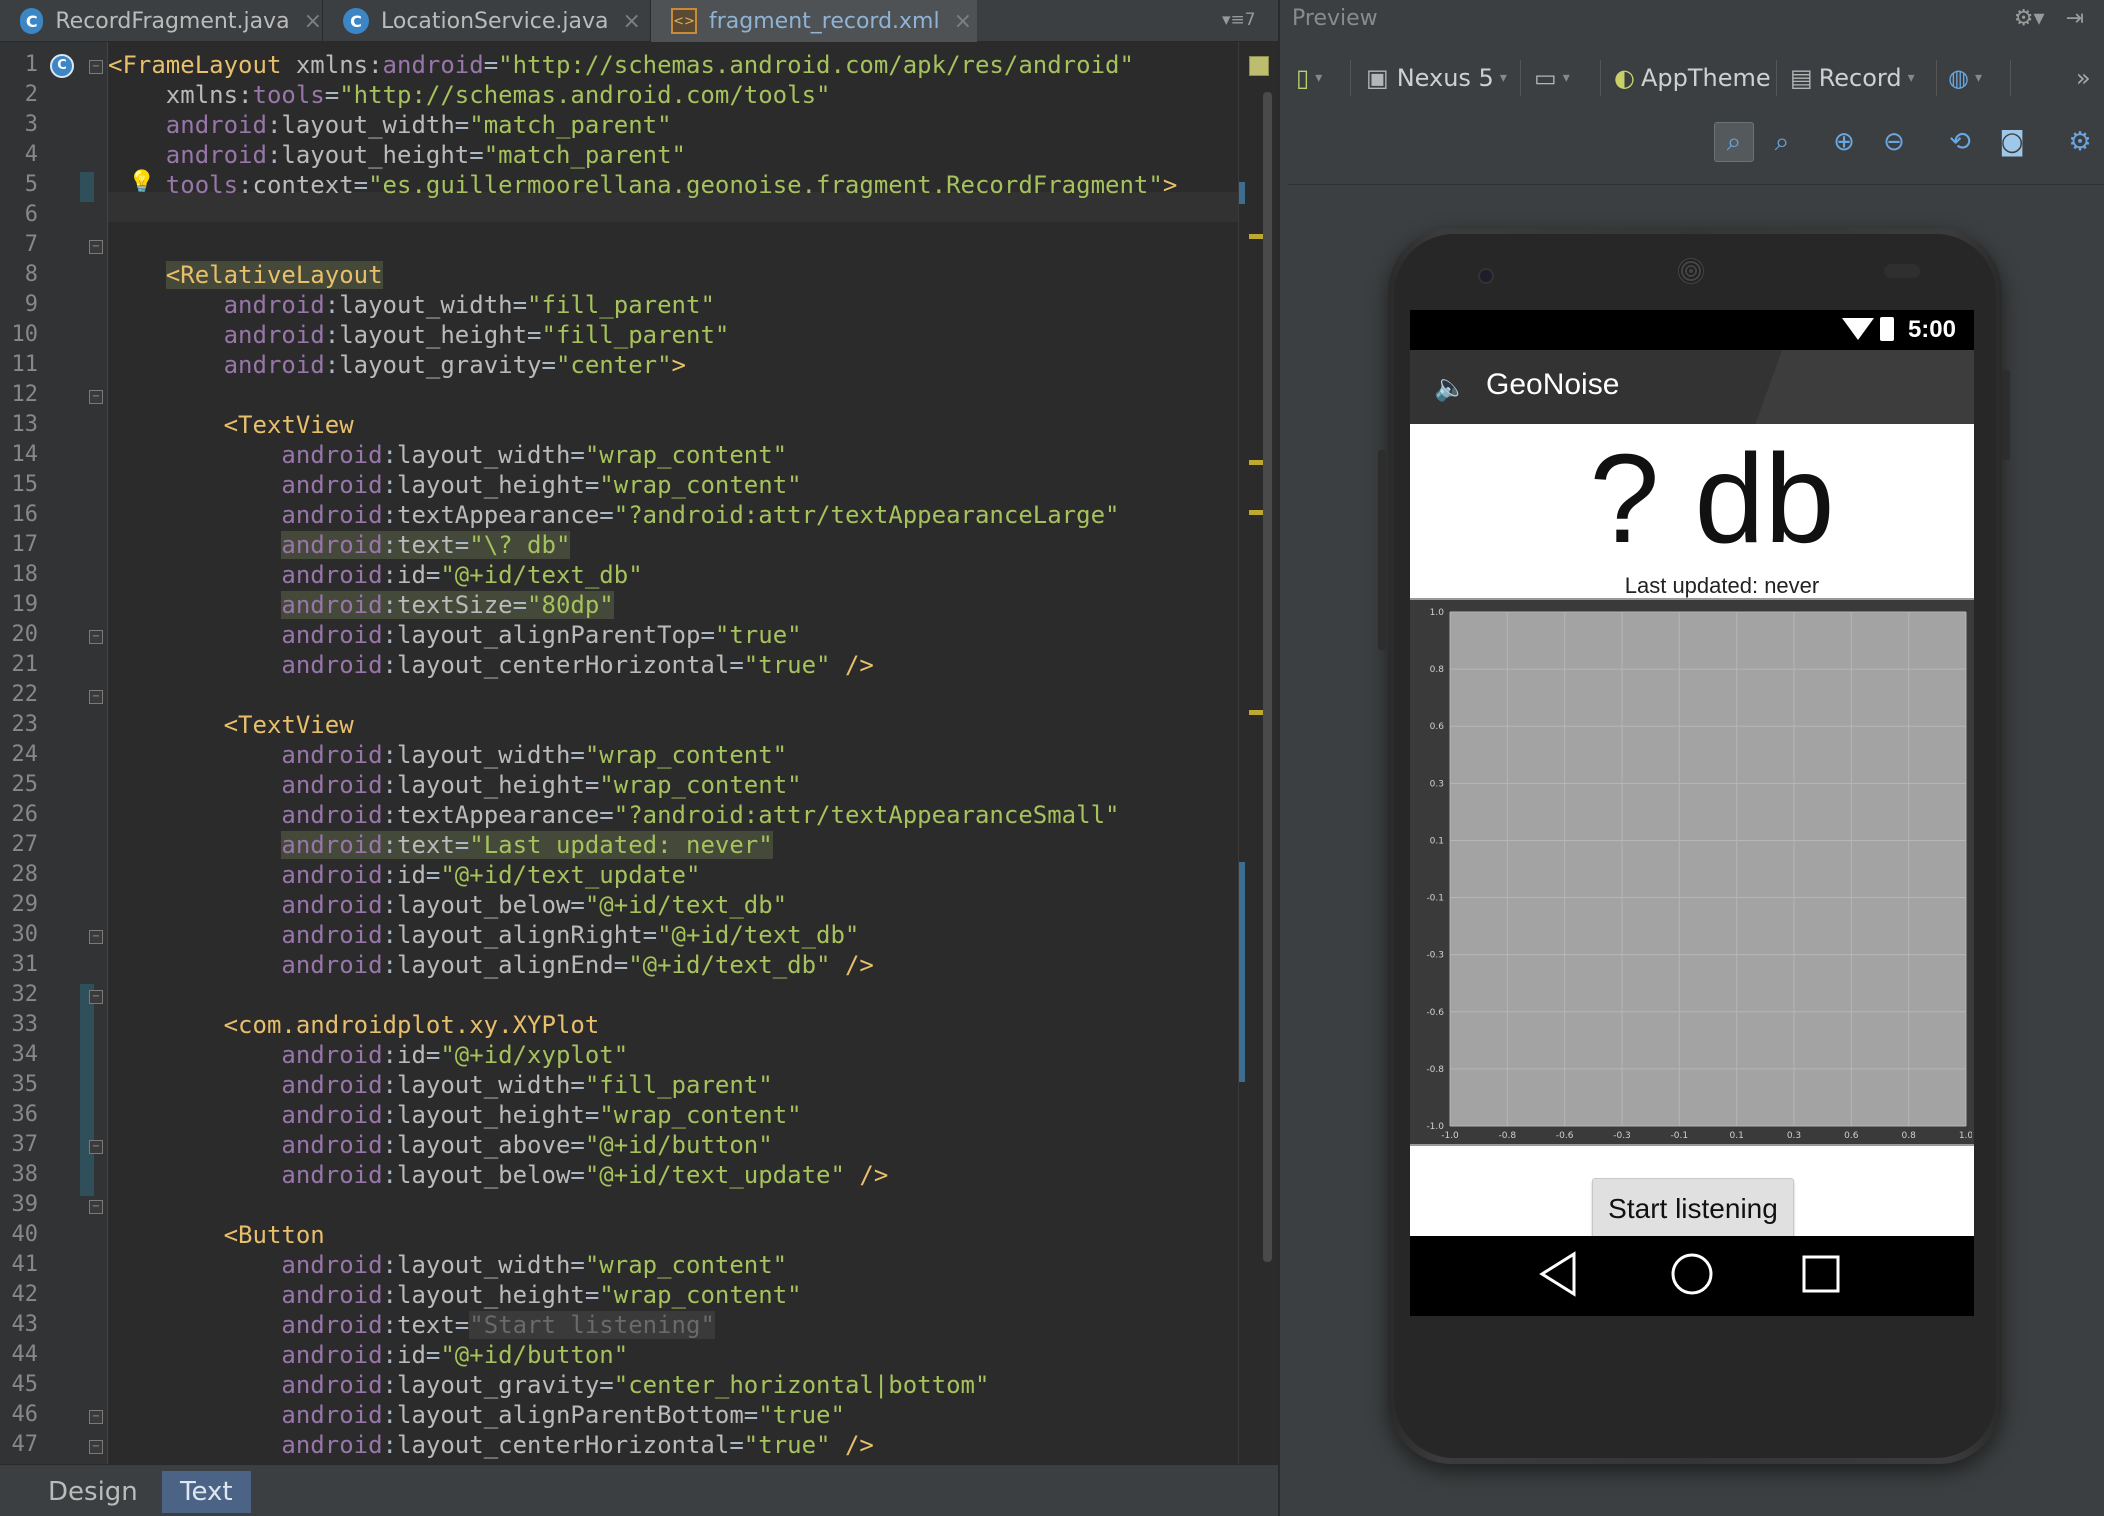 This screenshot has width=2104, height=1516. What do you see at coordinates (684, 21) in the screenshot?
I see `xml-file-icon: <>` at bounding box center [684, 21].